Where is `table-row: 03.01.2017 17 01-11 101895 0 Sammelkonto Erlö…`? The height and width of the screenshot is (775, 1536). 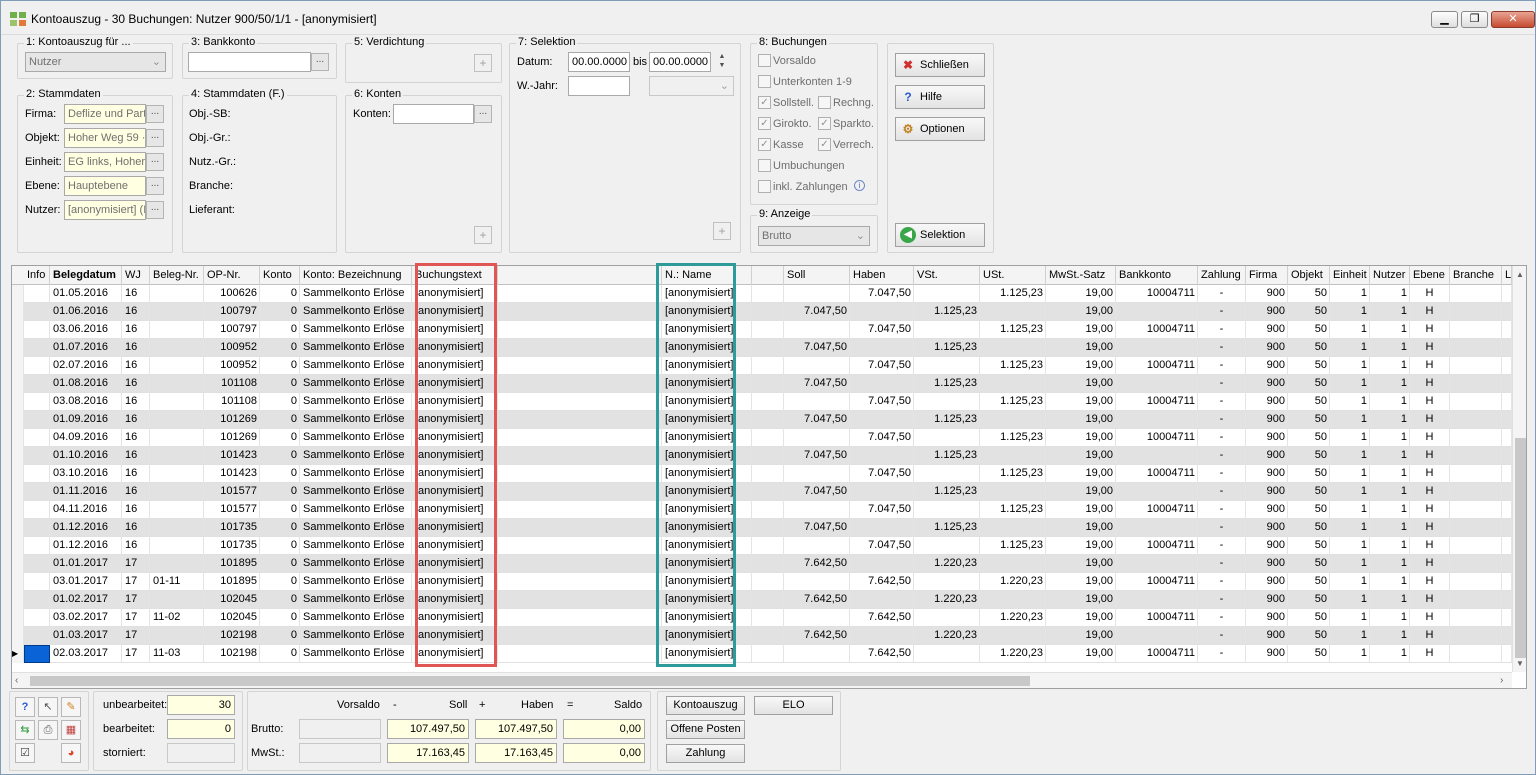 table-row: 03.01.2017 17 01-11 101895 0 Sammelkonto Erlö… is located at coordinates (762, 582).